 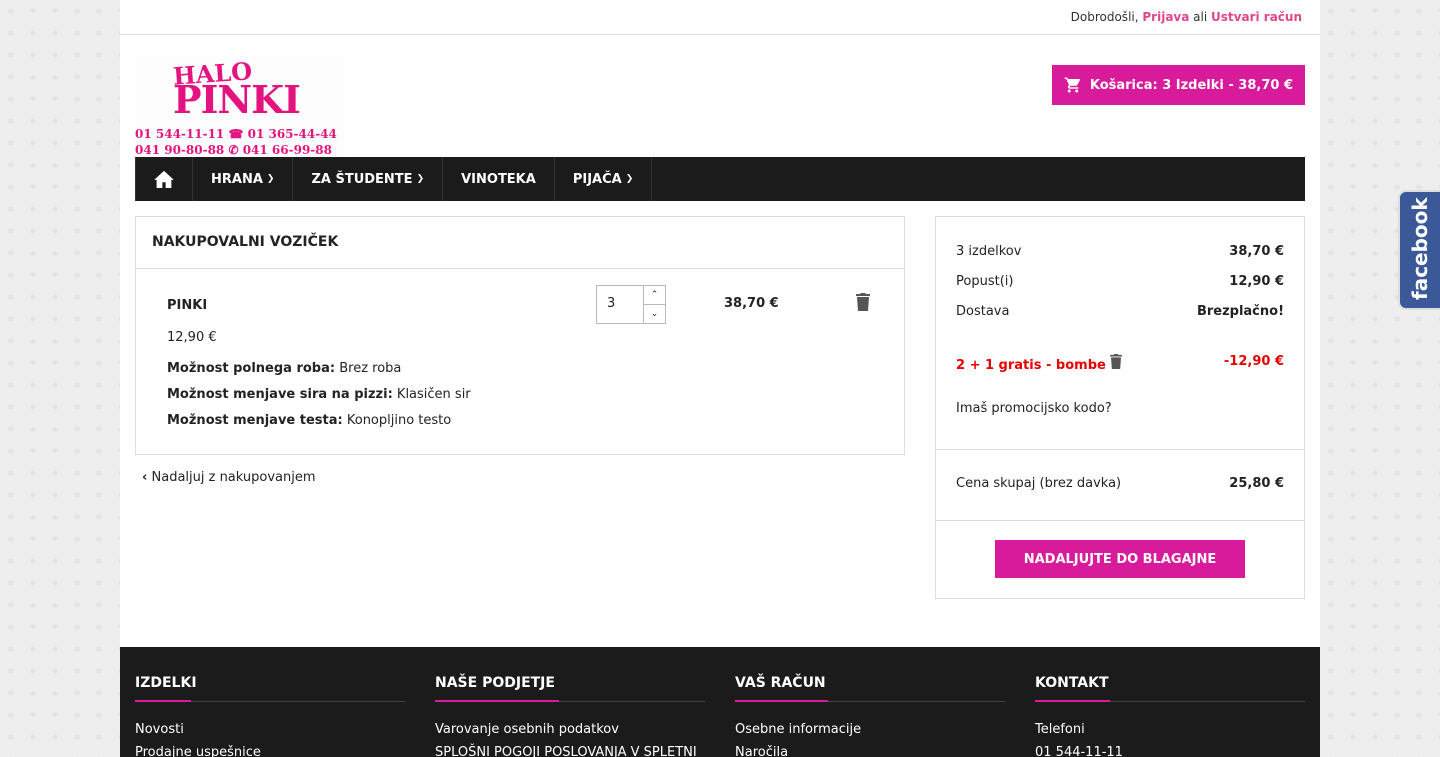 What do you see at coordinates (237, 179) in the screenshot?
I see `nav-label: HRANA` at bounding box center [237, 179].